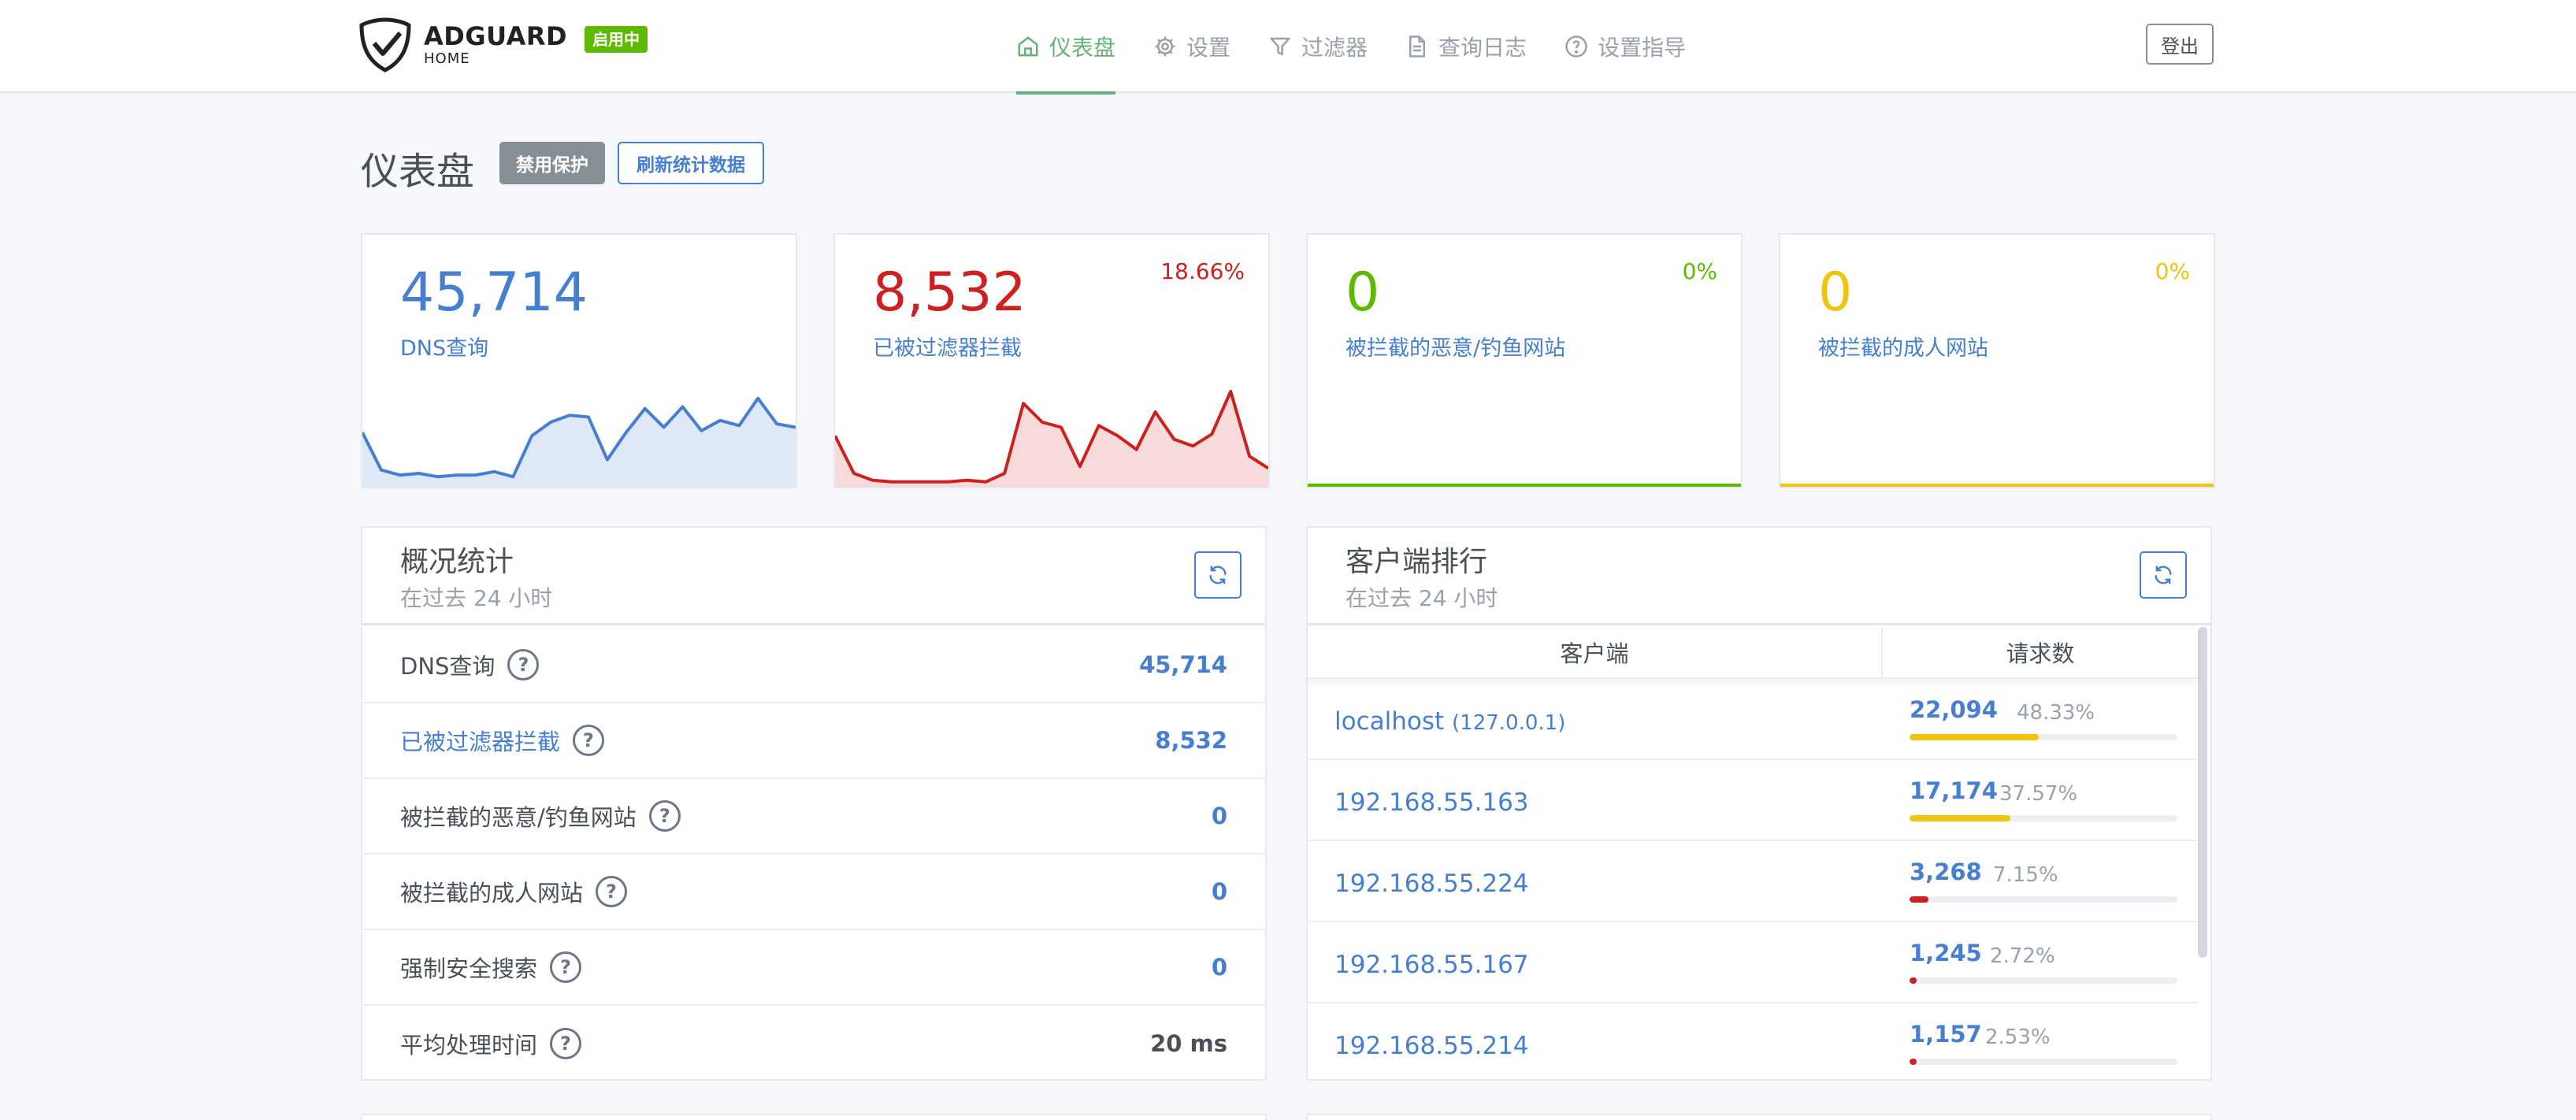 This screenshot has width=2576, height=1120. Describe the element at coordinates (1082, 48) in the screenshot. I see `nav-dashboard-label: 仪表盘` at that location.